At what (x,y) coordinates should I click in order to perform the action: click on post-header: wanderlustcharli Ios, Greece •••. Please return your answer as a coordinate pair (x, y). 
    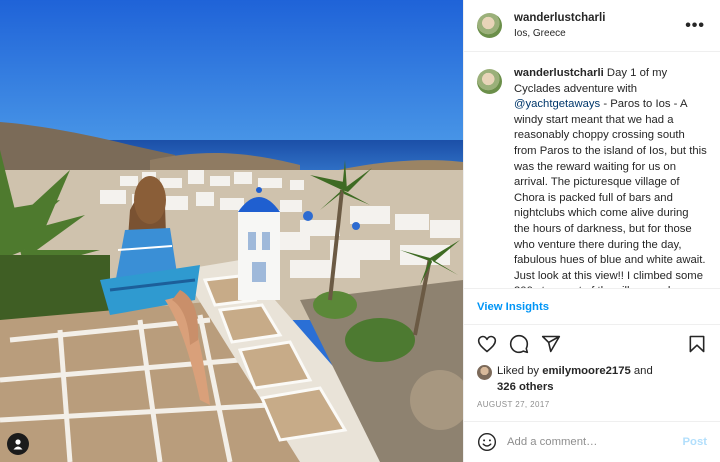
    Looking at the image, I should click on (592, 26).